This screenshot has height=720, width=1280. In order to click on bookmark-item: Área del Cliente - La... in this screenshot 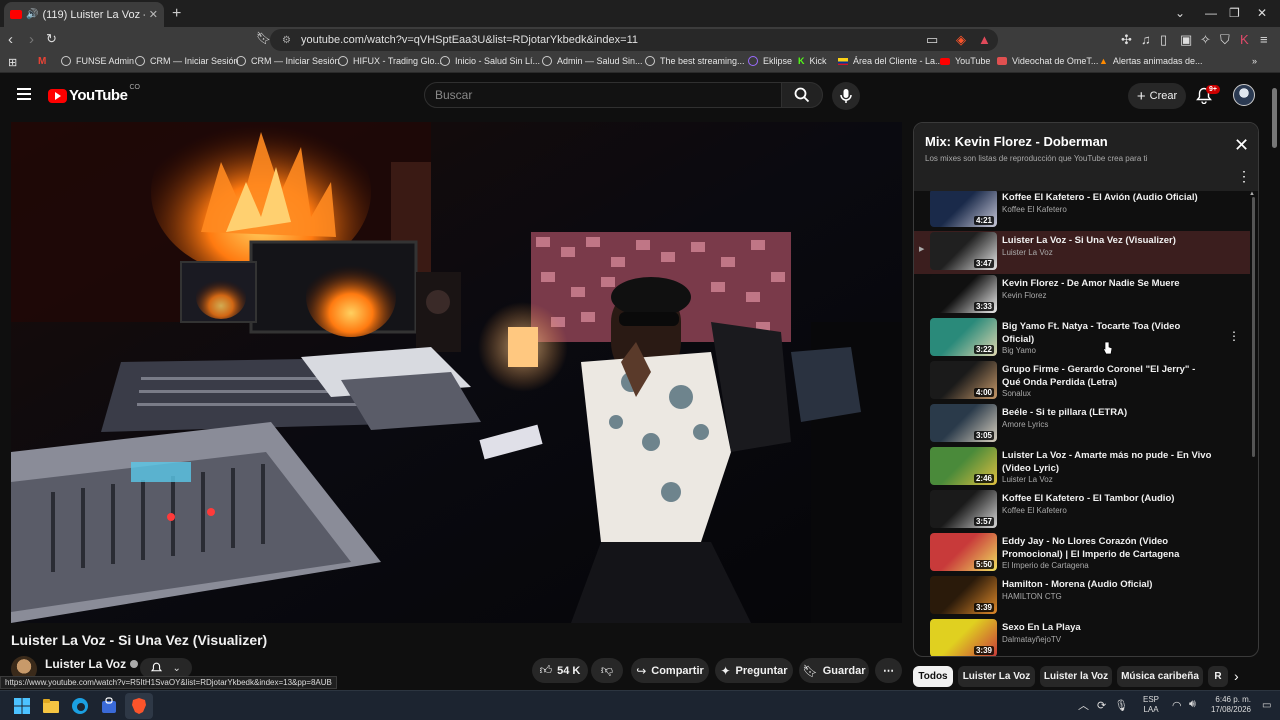, I will do `click(890, 61)`.